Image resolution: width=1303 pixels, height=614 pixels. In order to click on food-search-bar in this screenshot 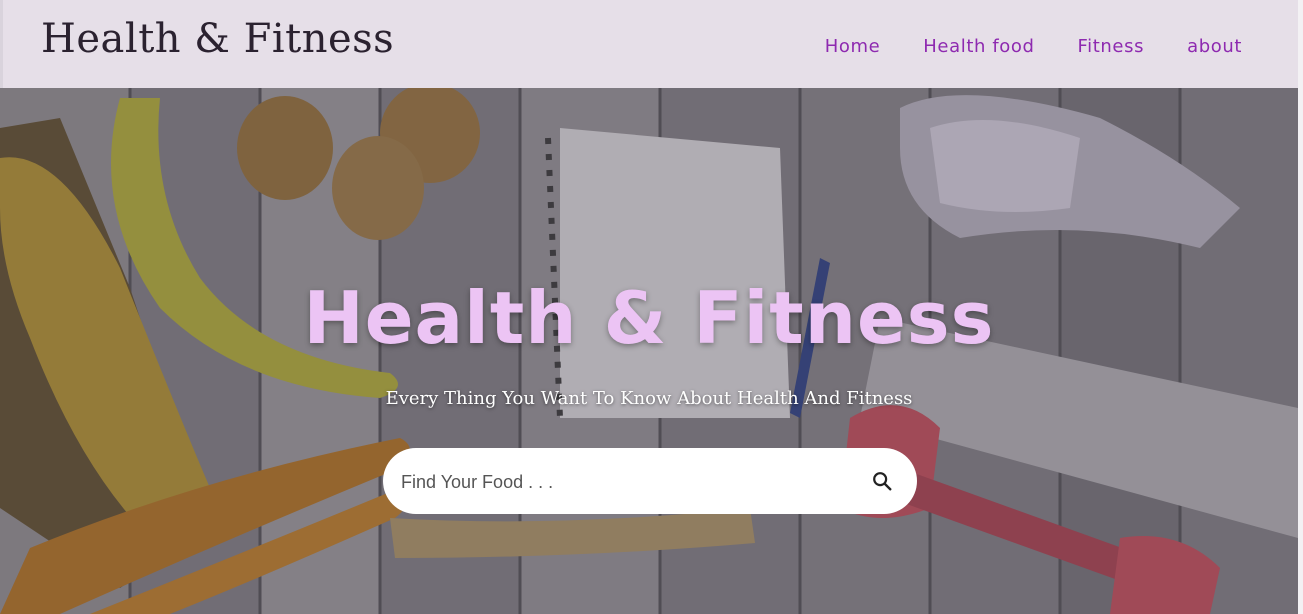, I will do `click(650, 482)`.